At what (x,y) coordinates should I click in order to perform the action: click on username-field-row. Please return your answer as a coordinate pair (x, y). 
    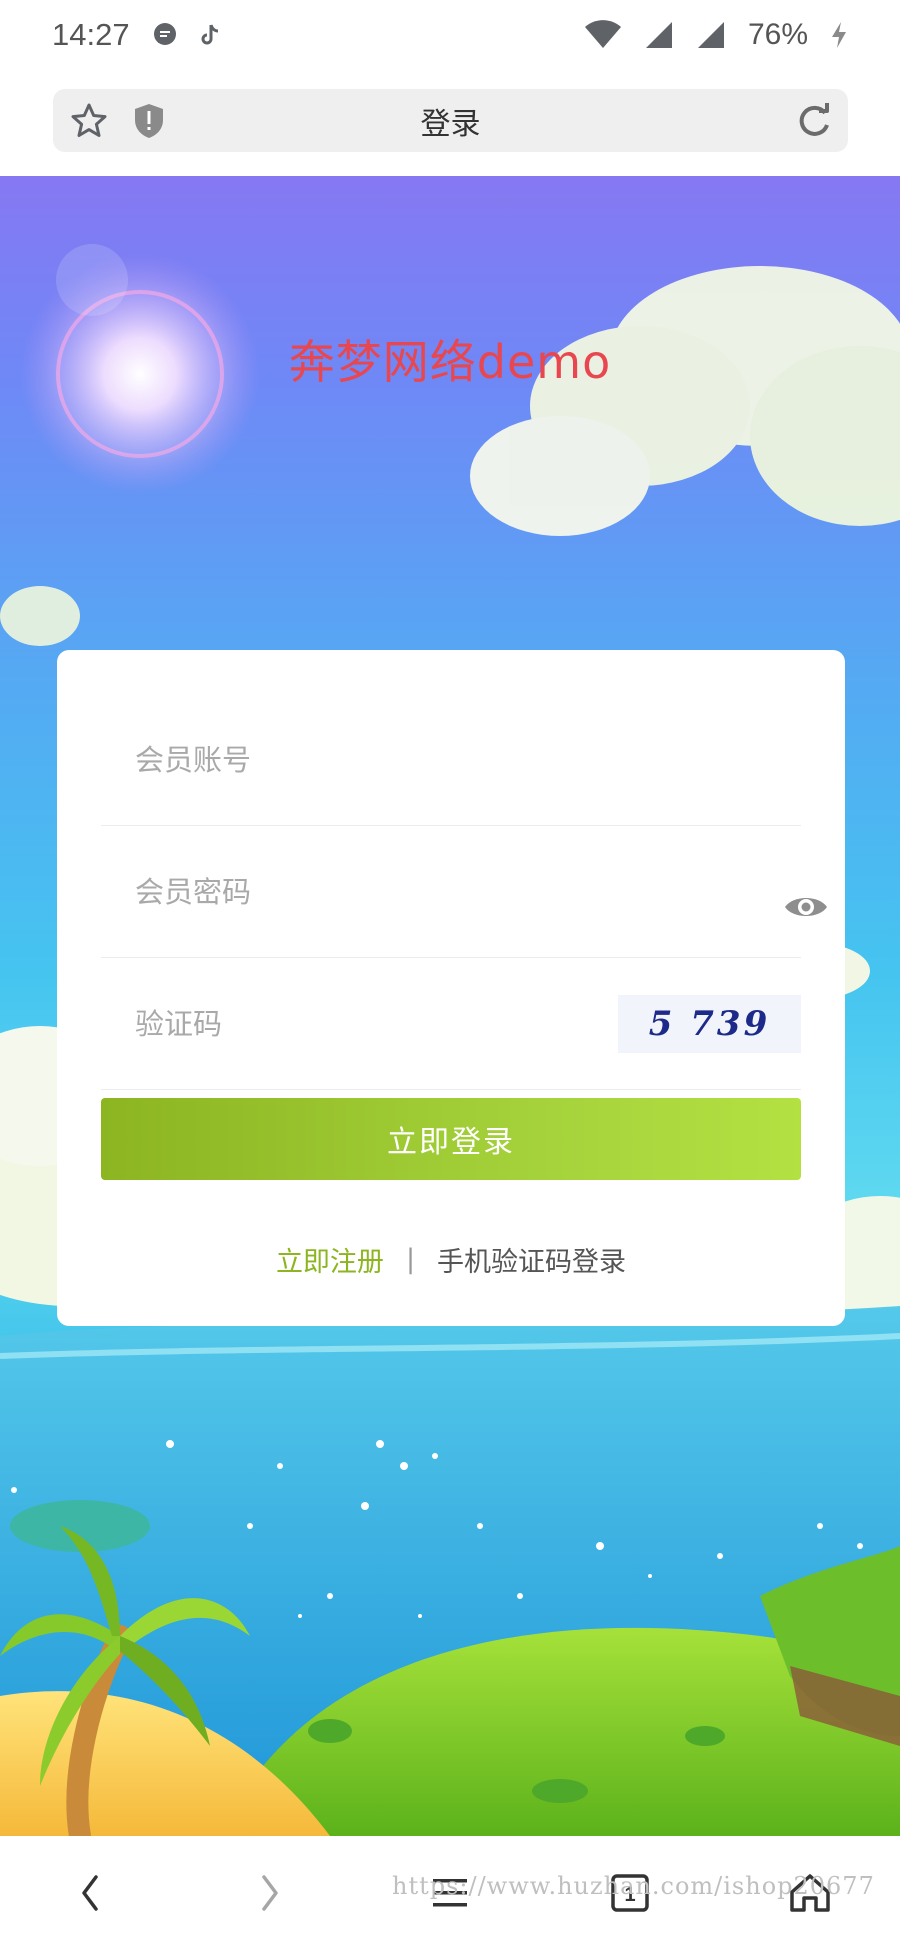
    Looking at the image, I should click on (451, 760).